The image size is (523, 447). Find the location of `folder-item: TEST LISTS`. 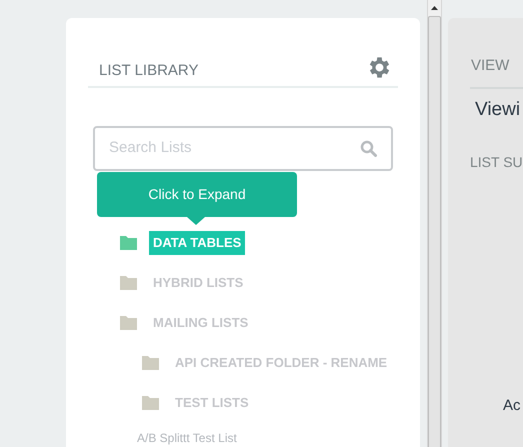

folder-item: TEST LISTS is located at coordinates (212, 403).